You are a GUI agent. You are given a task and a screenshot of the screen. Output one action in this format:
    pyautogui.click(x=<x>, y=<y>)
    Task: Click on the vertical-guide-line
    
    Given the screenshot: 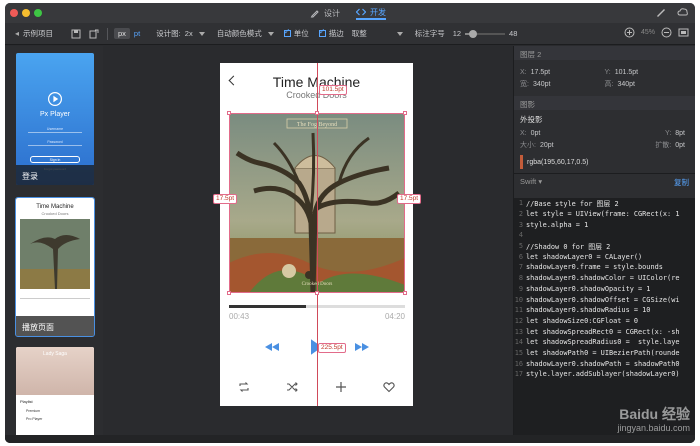 What is the action you would take?
    pyautogui.click(x=317, y=234)
    